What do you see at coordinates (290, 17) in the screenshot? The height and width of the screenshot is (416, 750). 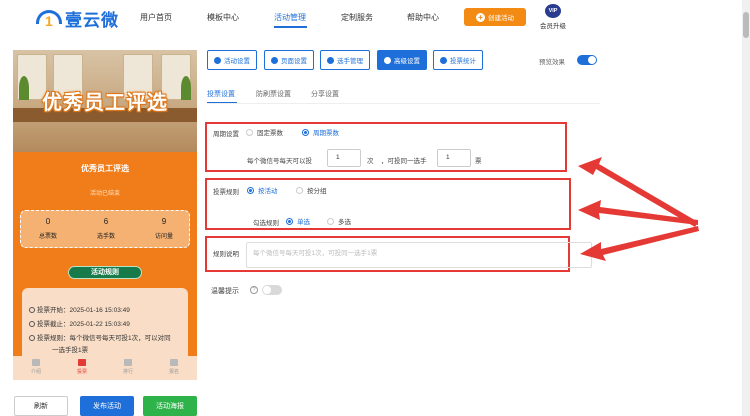 I see `nav-activity-management: 活动管理` at bounding box center [290, 17].